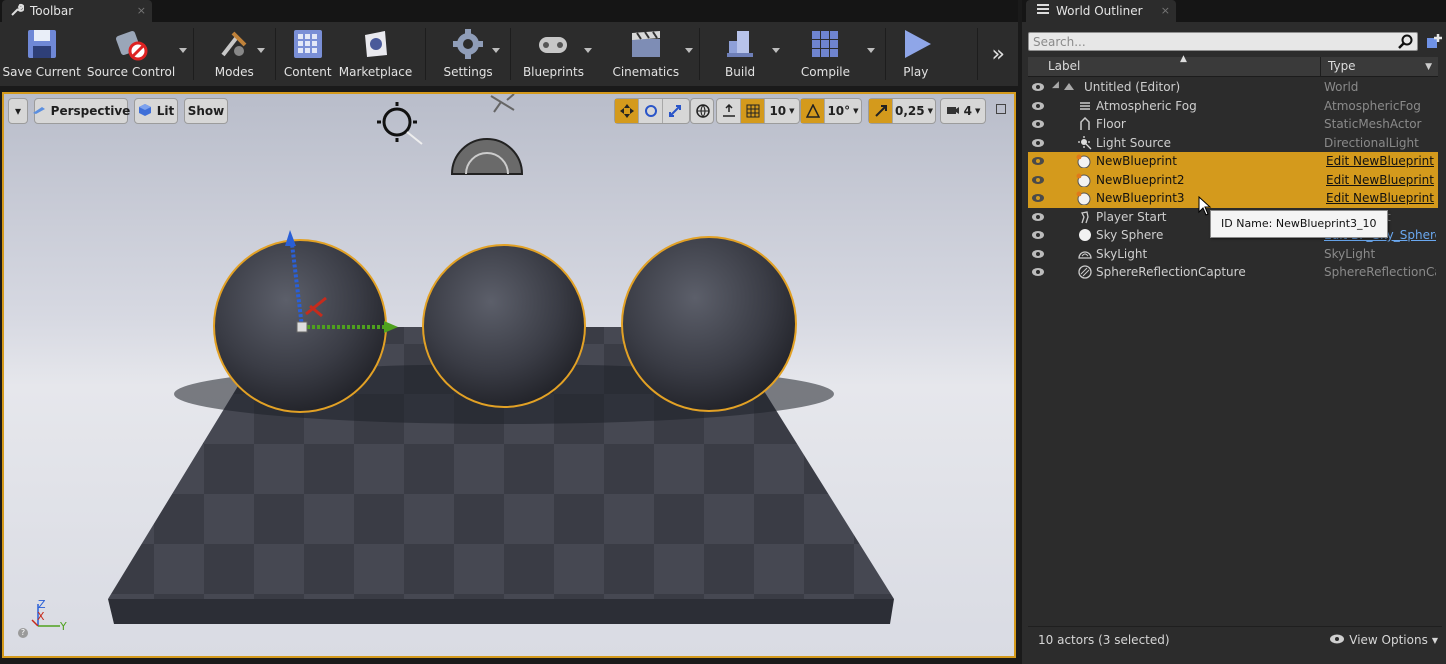 The image size is (1446, 664). What do you see at coordinates (627, 111) in the screenshot?
I see `translate-mode-icon` at bounding box center [627, 111].